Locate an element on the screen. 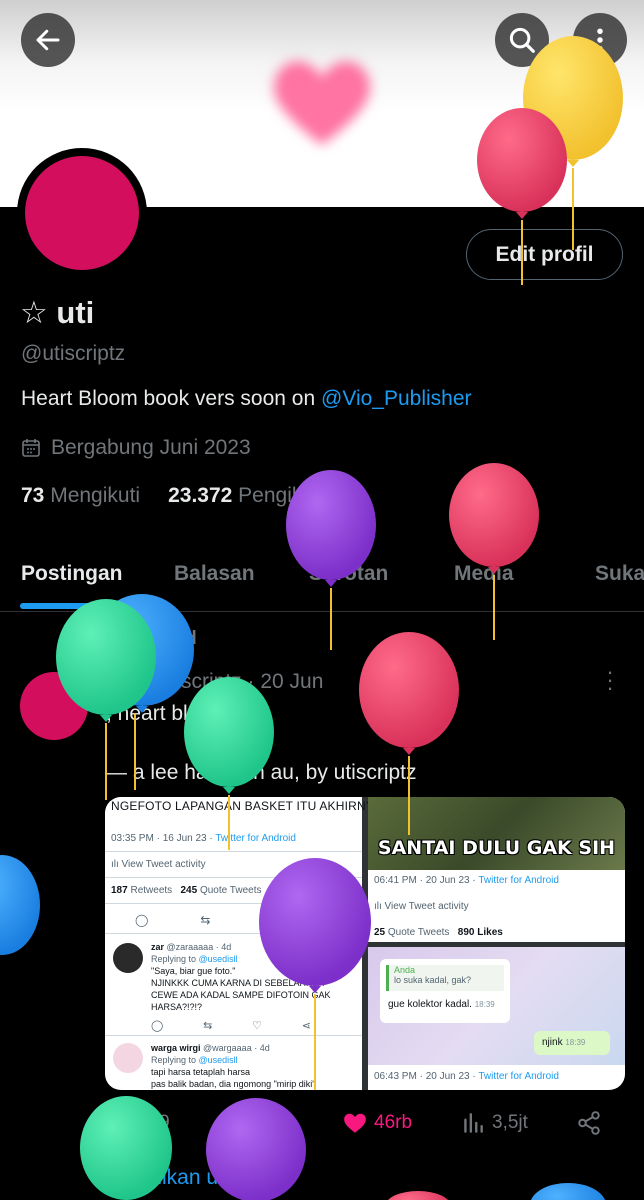 This screenshot has height=1200, width=644. media1-likes: 1.6K is located at coordinates (280, 890).